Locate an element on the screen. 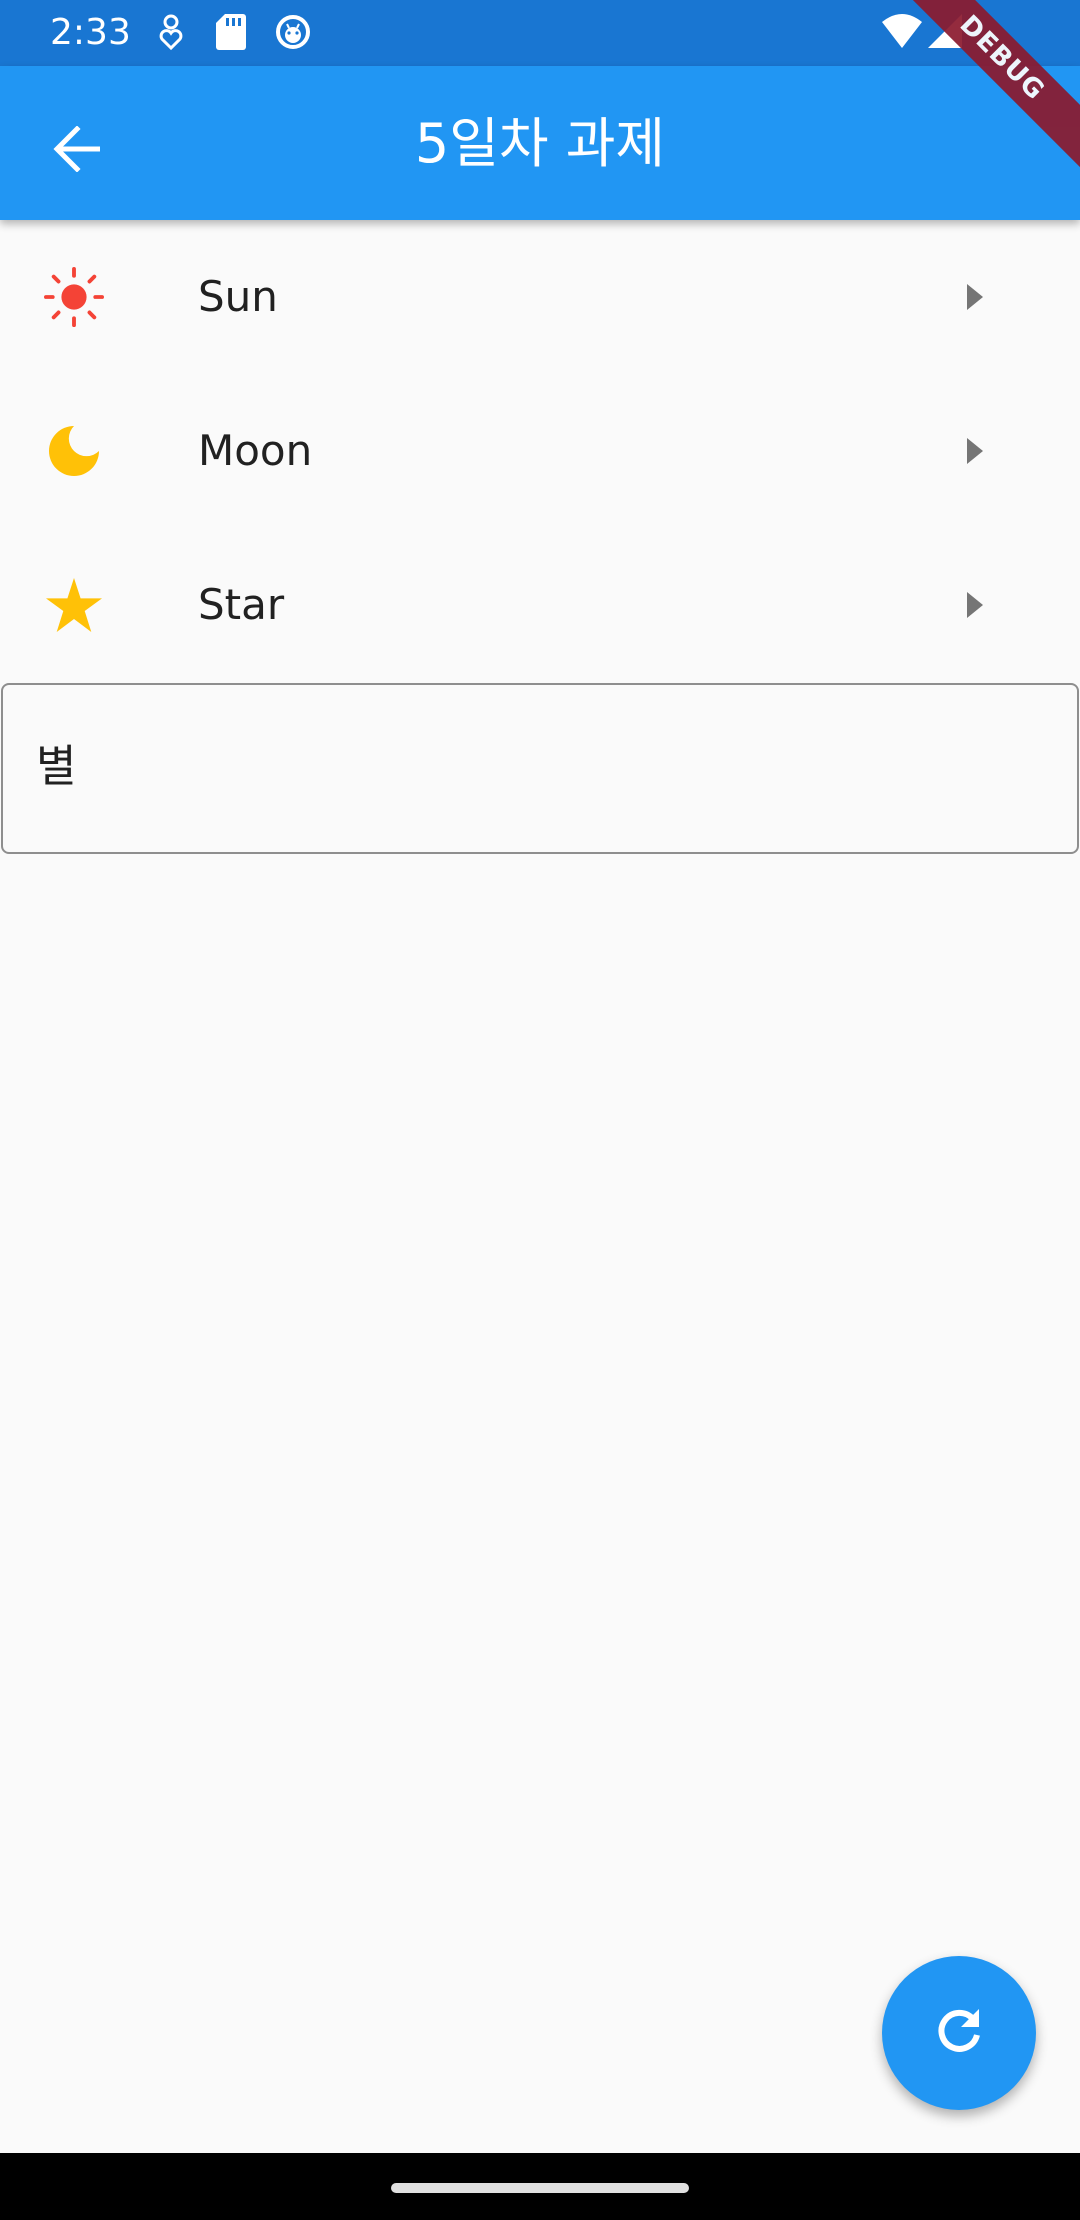 This screenshot has height=2220, width=1080. wifi-icon is located at coordinates (902, 33).